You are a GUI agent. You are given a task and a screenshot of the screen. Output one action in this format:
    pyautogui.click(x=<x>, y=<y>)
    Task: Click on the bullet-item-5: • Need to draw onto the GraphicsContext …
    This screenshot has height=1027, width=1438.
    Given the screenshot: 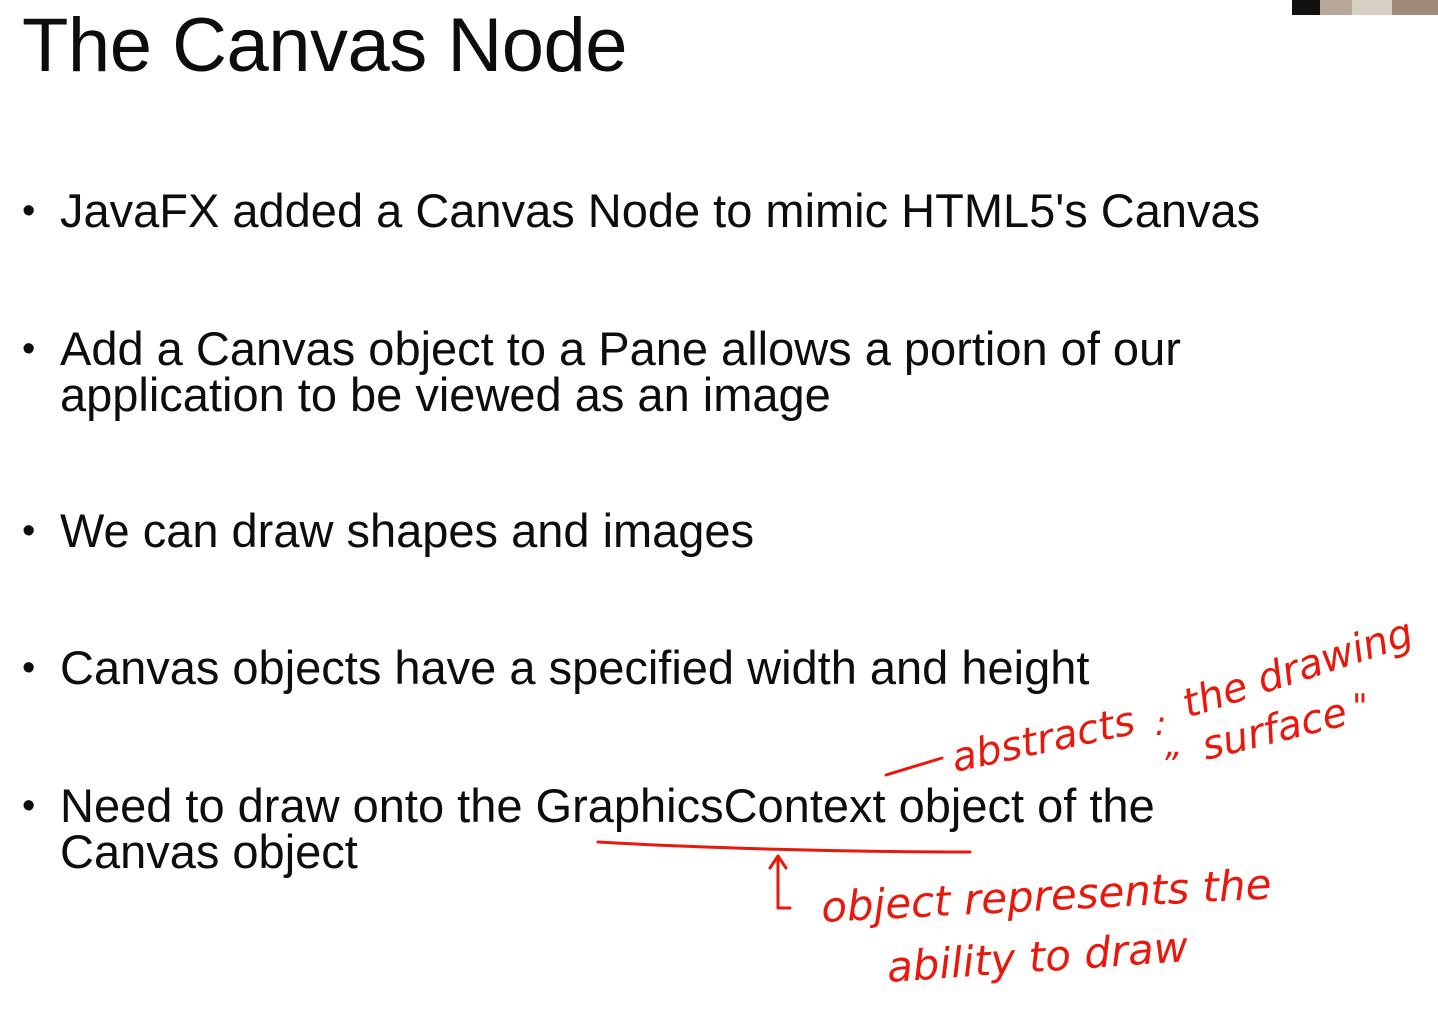 What is the action you would take?
    pyautogui.click(x=588, y=830)
    